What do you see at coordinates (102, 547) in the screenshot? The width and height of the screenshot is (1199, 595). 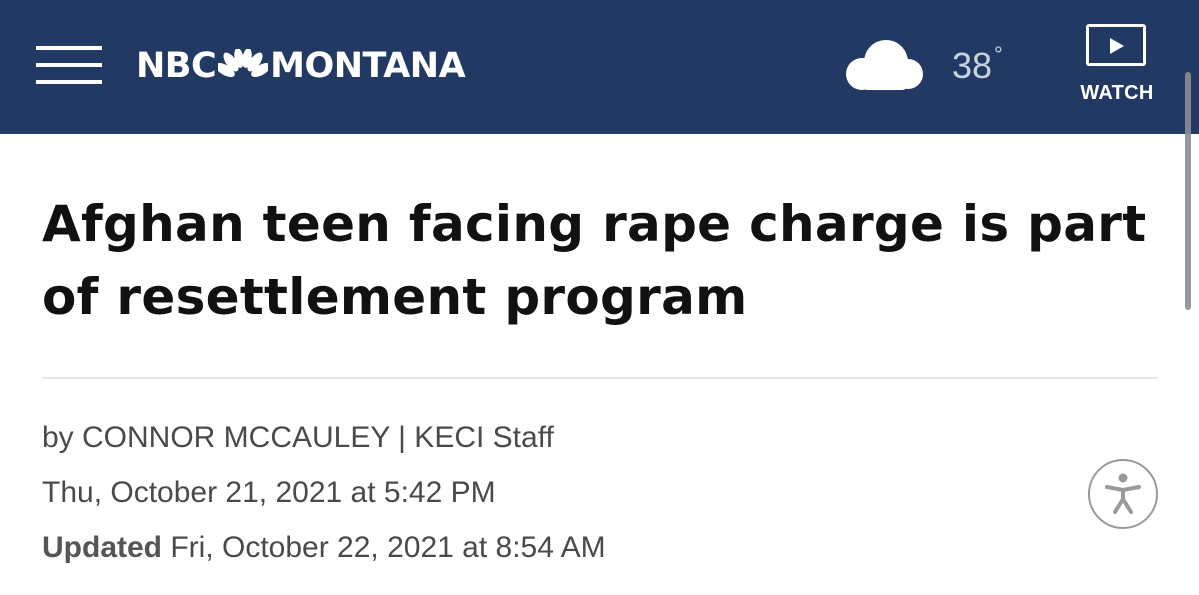 I see `updated-label: Updated` at bounding box center [102, 547].